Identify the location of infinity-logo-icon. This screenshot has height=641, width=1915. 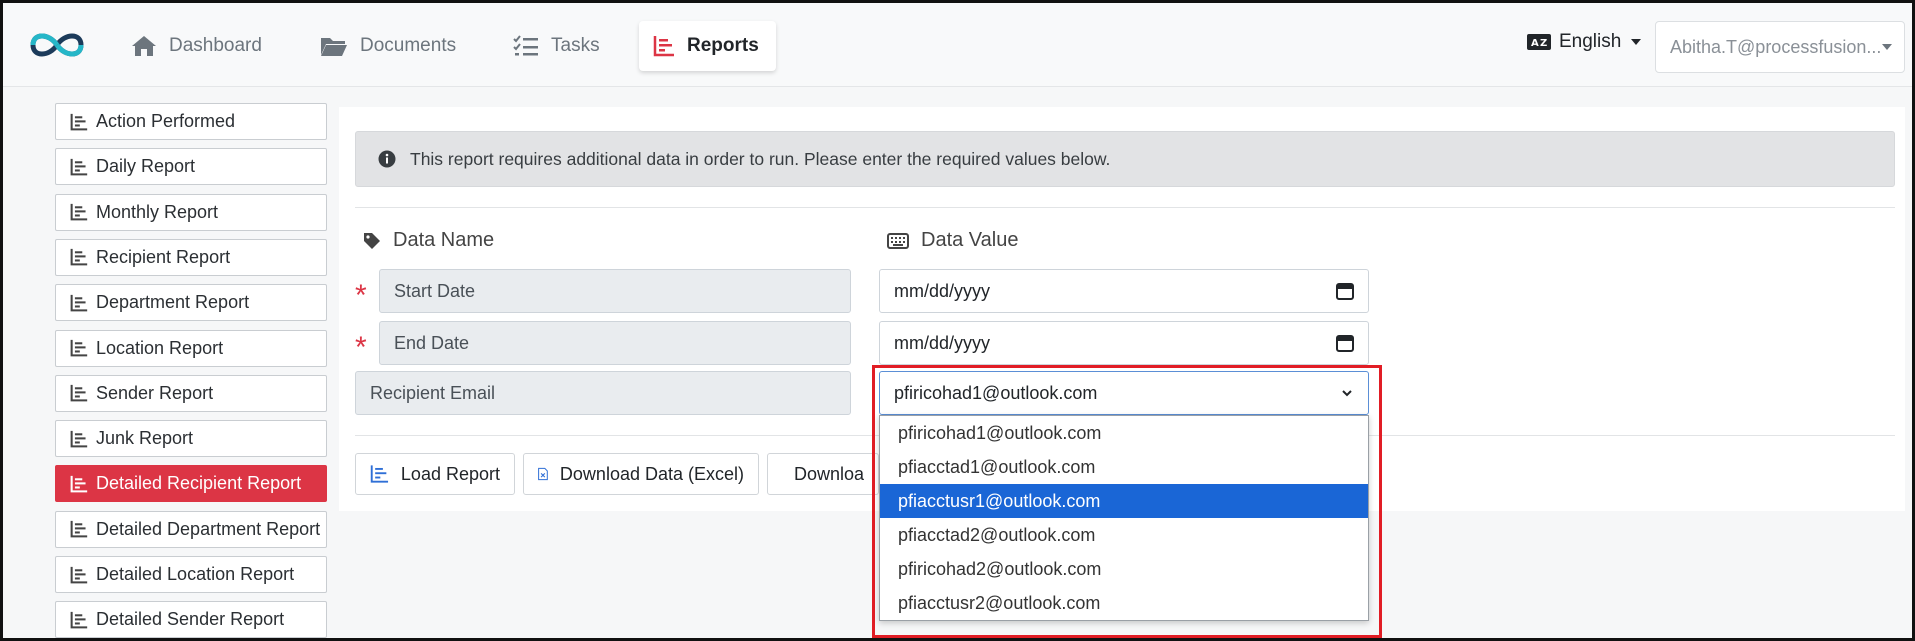
(57, 45).